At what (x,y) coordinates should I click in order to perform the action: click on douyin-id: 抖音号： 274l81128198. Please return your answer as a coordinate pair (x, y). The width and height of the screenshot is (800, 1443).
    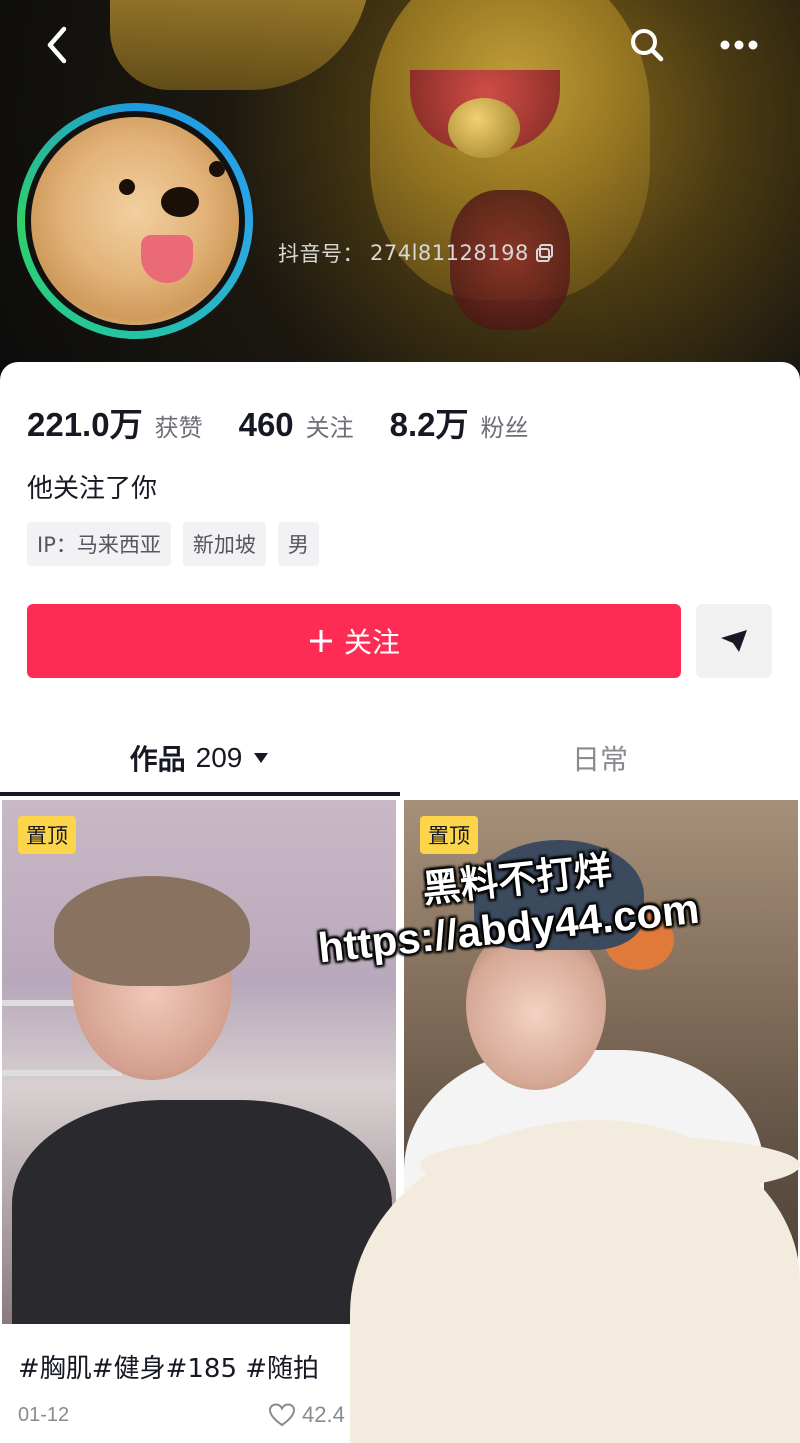
    Looking at the image, I should click on (416, 253).